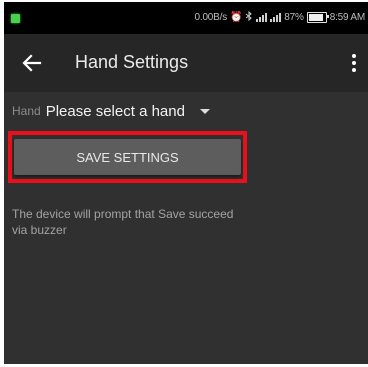  What do you see at coordinates (354, 63) in the screenshot?
I see `more-vertical-icon` at bounding box center [354, 63].